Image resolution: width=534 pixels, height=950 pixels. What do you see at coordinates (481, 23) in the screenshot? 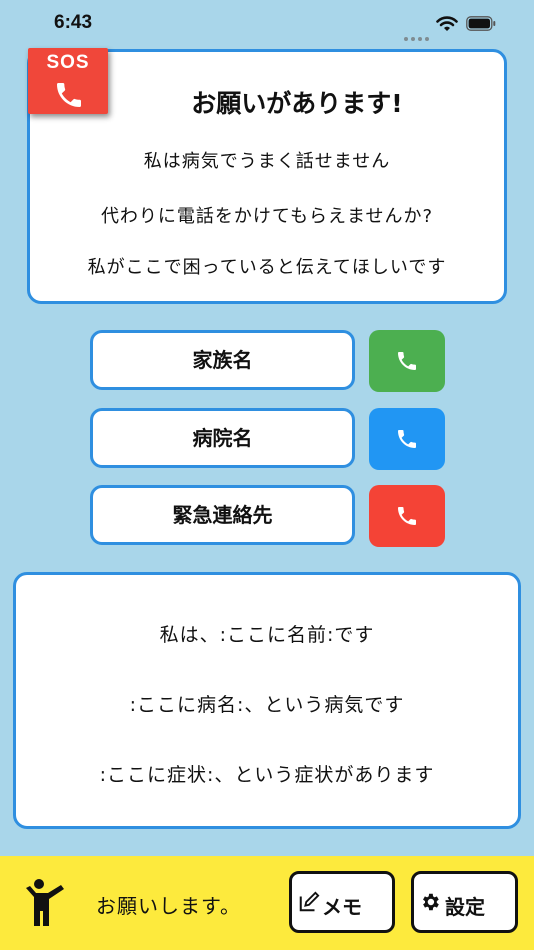
I see `battery-icon` at bounding box center [481, 23].